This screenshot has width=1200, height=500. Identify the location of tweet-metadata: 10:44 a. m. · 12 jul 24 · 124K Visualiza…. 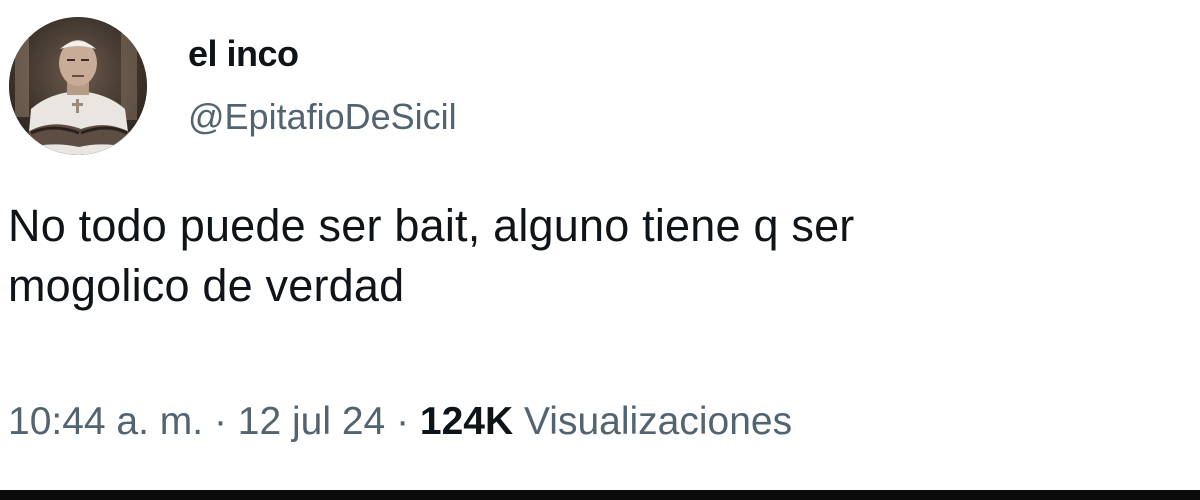
(400, 422).